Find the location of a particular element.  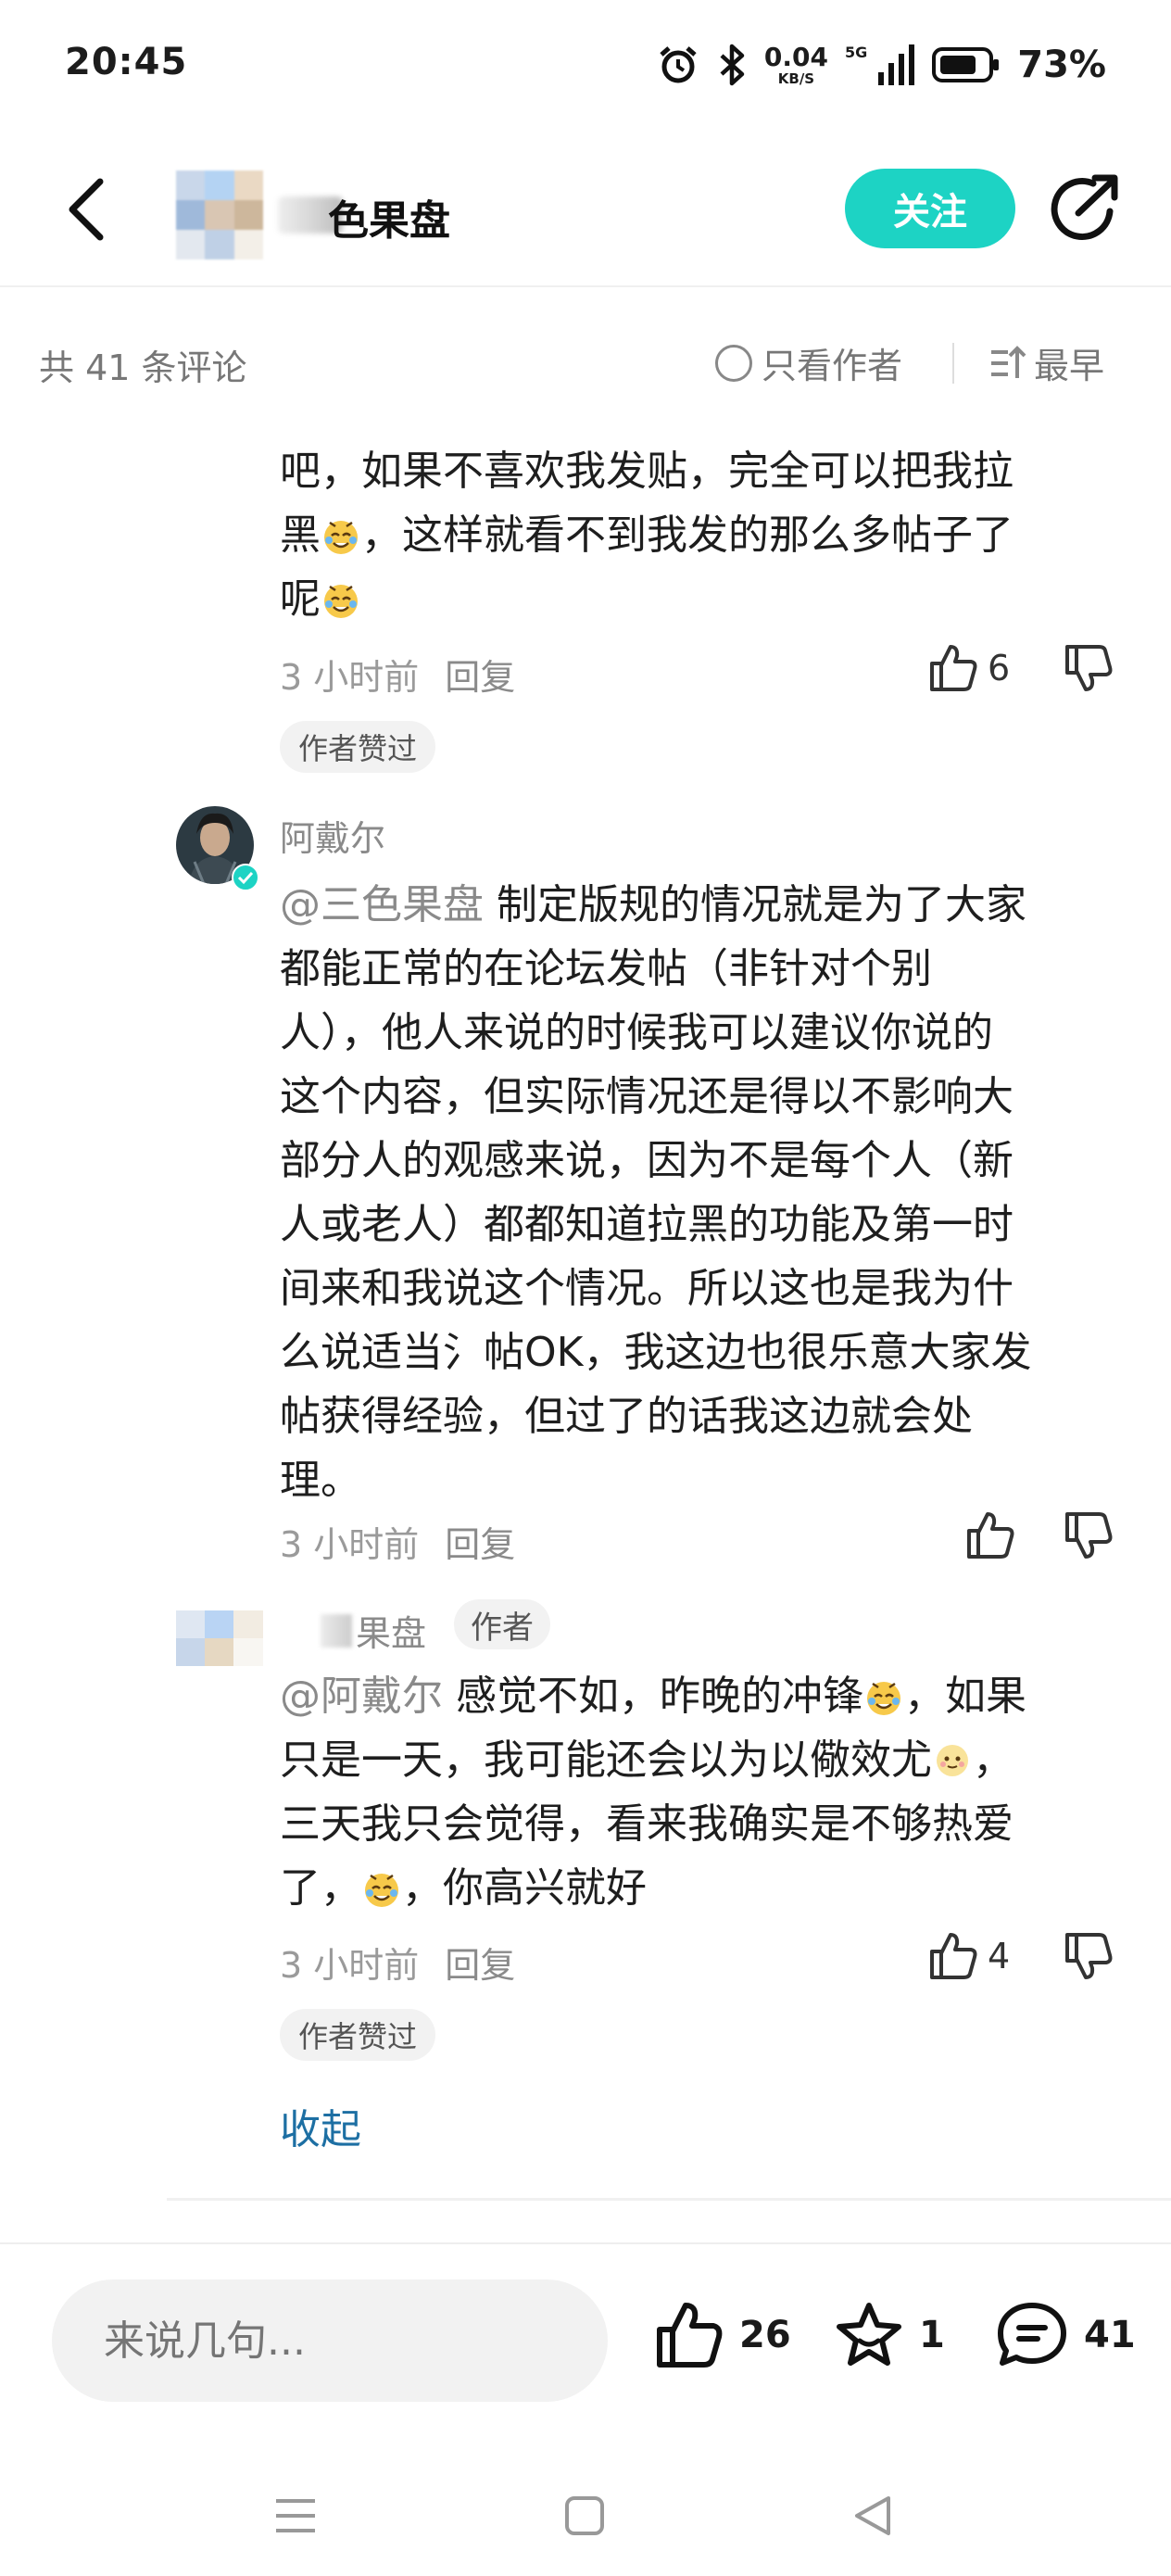

comments-button: 41 is located at coordinates (1066, 2335).